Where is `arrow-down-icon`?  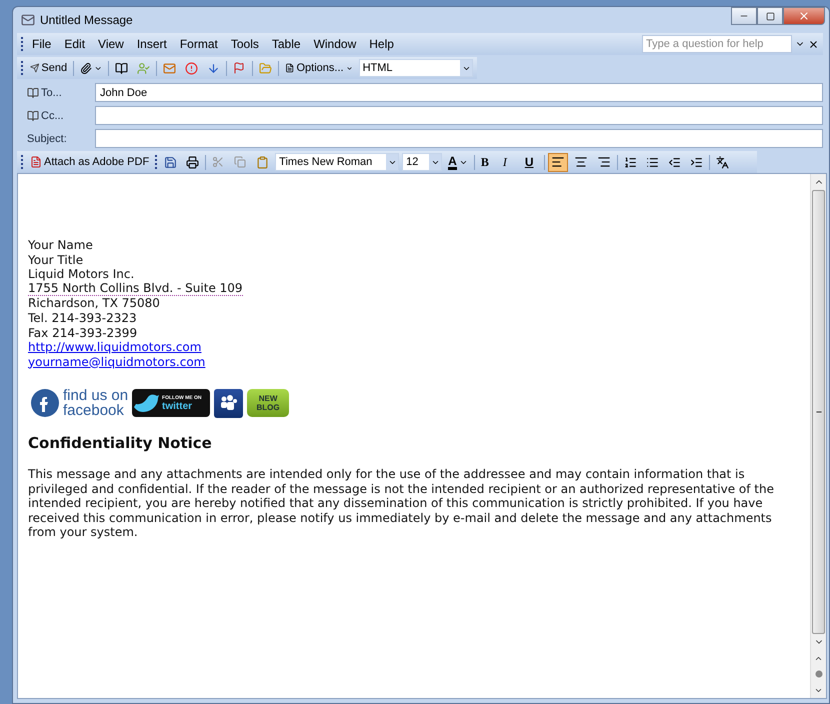 arrow-down-icon is located at coordinates (213, 68).